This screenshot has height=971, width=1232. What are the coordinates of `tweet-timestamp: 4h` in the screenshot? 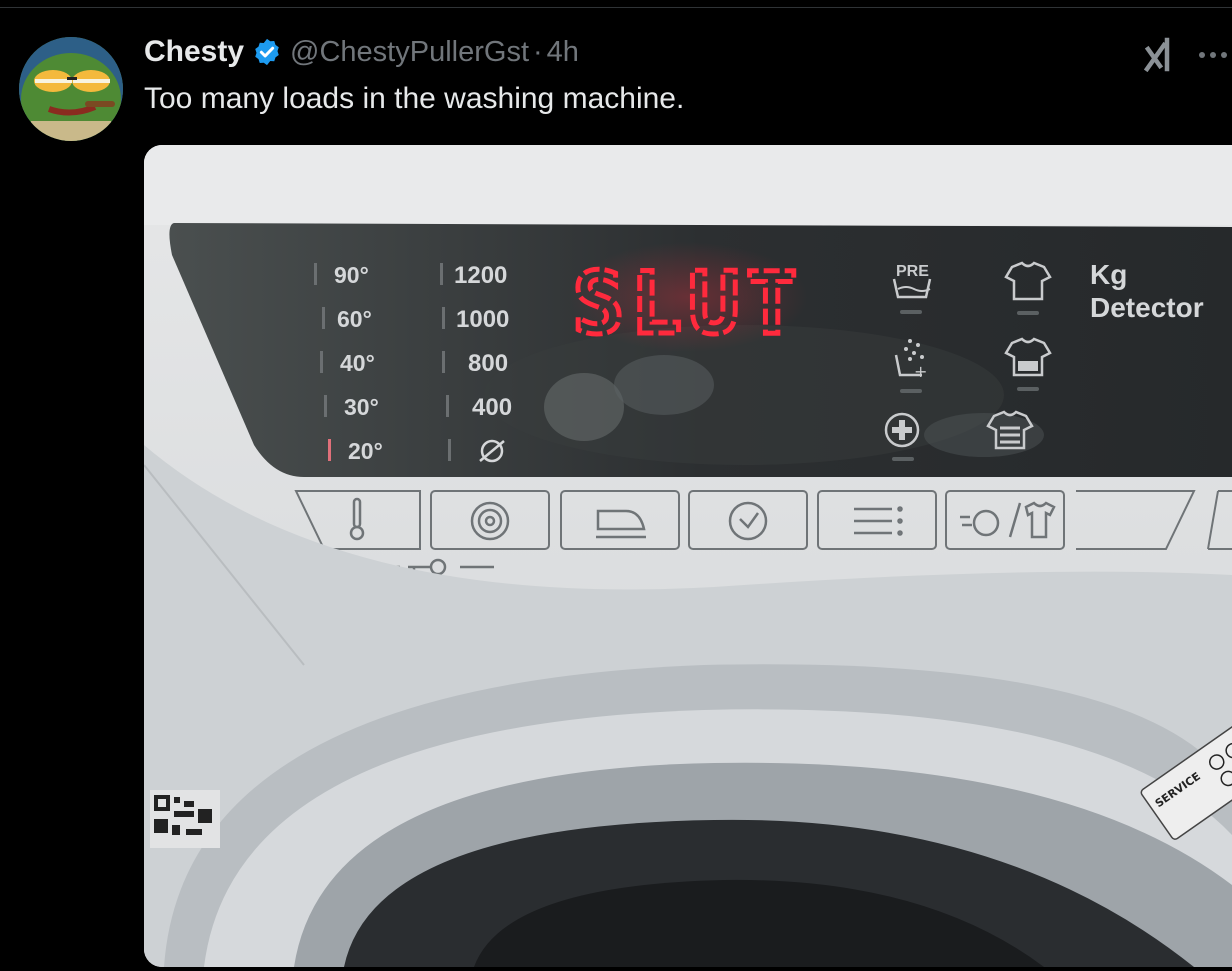 It's located at (563, 52).